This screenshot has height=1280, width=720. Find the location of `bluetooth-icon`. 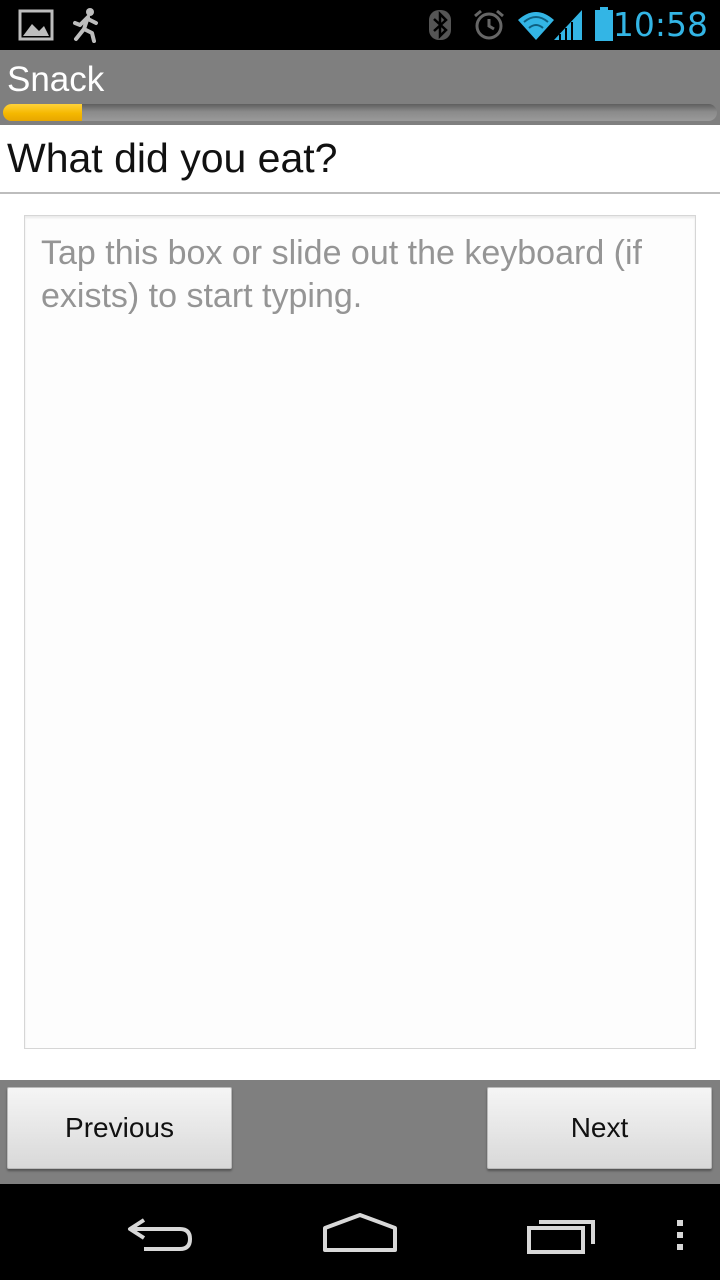

bluetooth-icon is located at coordinates (440, 25).